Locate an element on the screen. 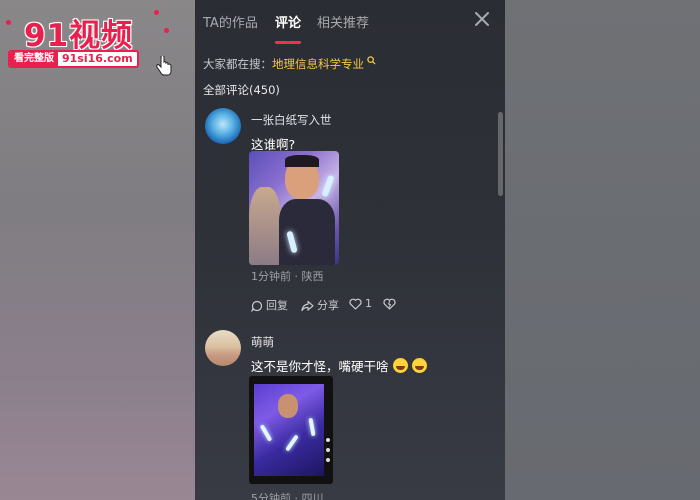  comment-time-location: 5分钟前 · 四川 is located at coordinates (287, 496).